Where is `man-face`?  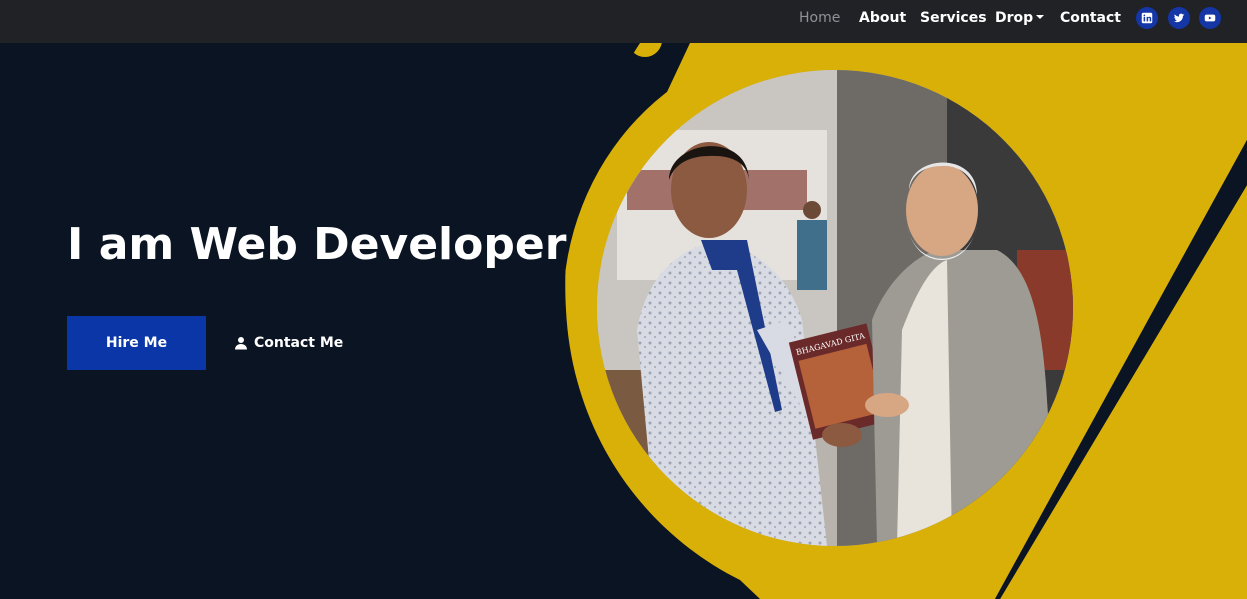 man-face is located at coordinates (942, 210).